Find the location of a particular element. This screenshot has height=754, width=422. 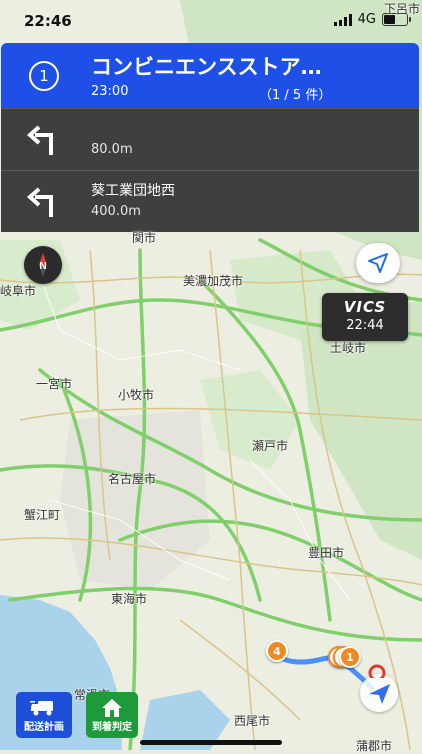

current-location-marker is located at coordinates (379, 693).